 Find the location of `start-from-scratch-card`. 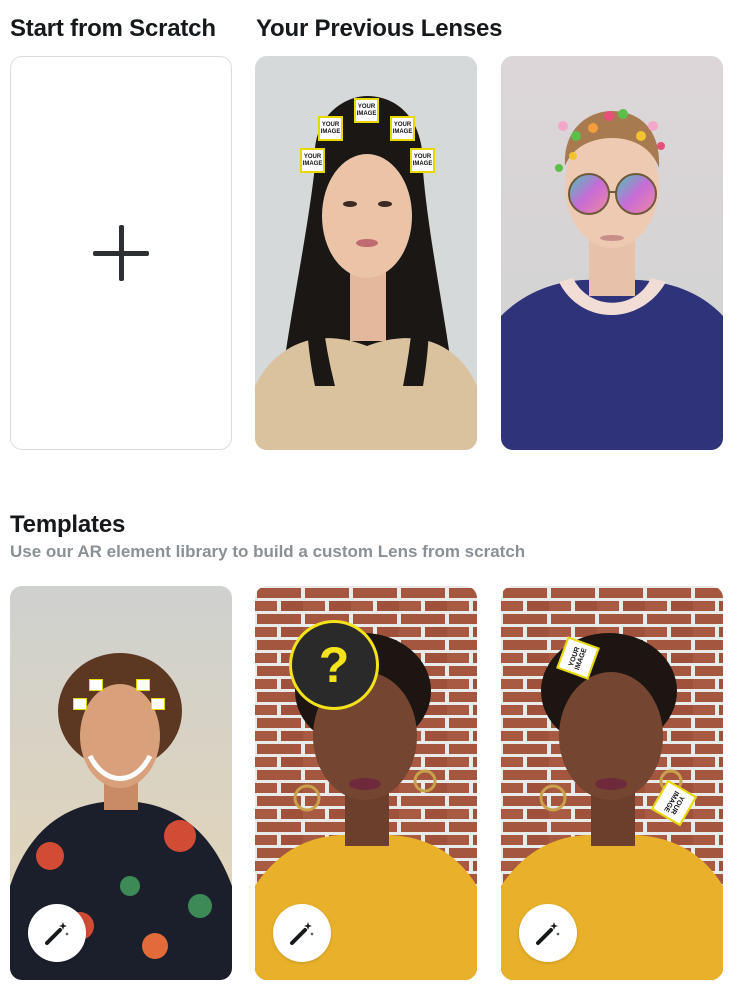

start-from-scratch-card is located at coordinates (121, 253).